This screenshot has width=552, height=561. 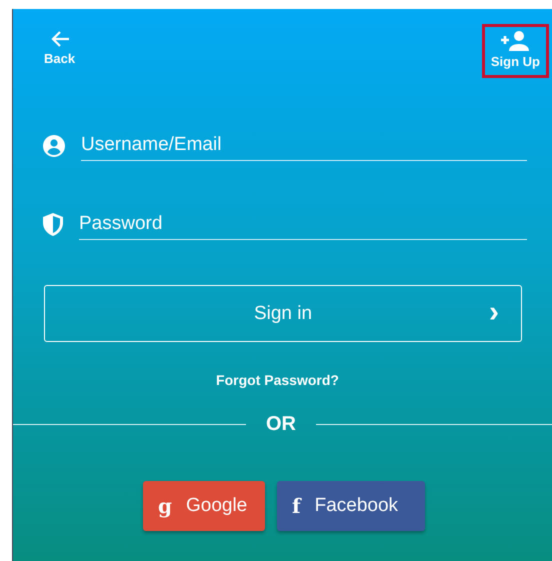 I want to click on password-field: Password, so click(x=303, y=224).